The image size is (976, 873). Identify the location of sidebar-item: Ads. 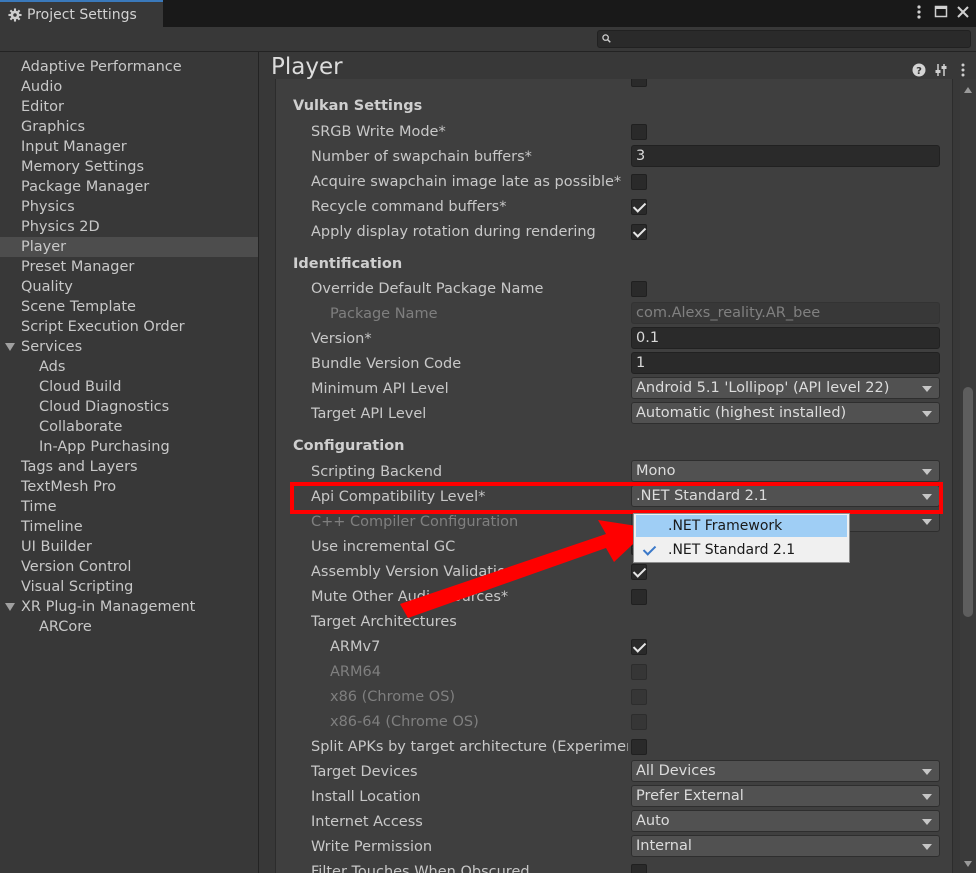
(129, 367).